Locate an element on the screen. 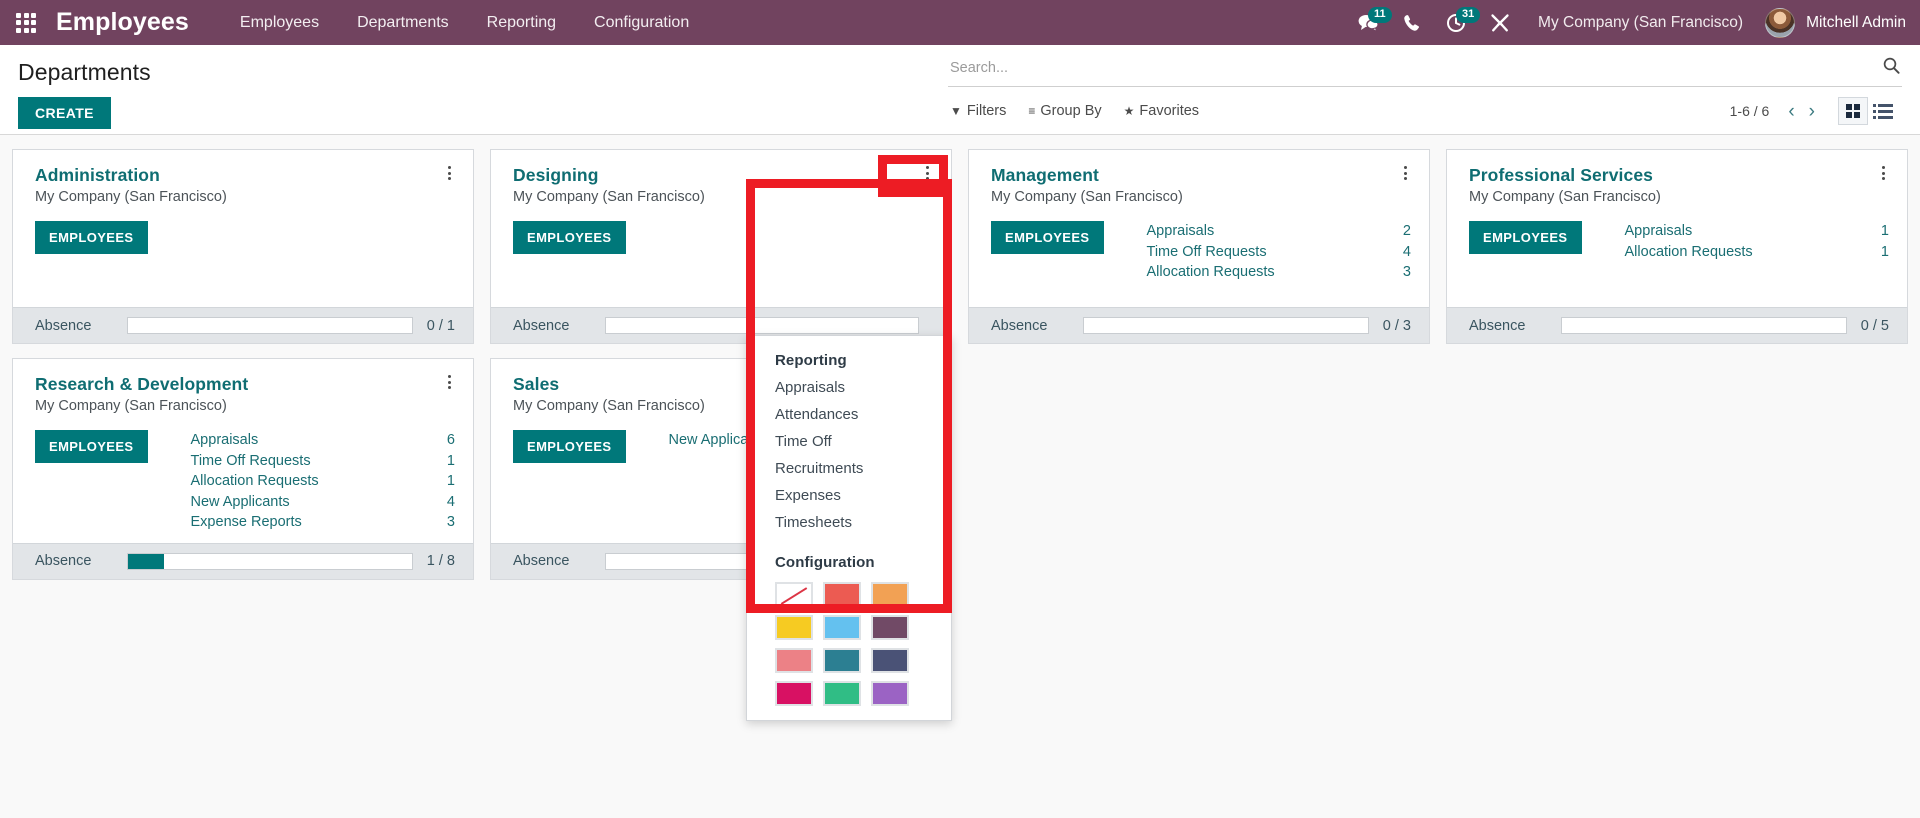  card-title: Research & Development is located at coordinates (245, 384).